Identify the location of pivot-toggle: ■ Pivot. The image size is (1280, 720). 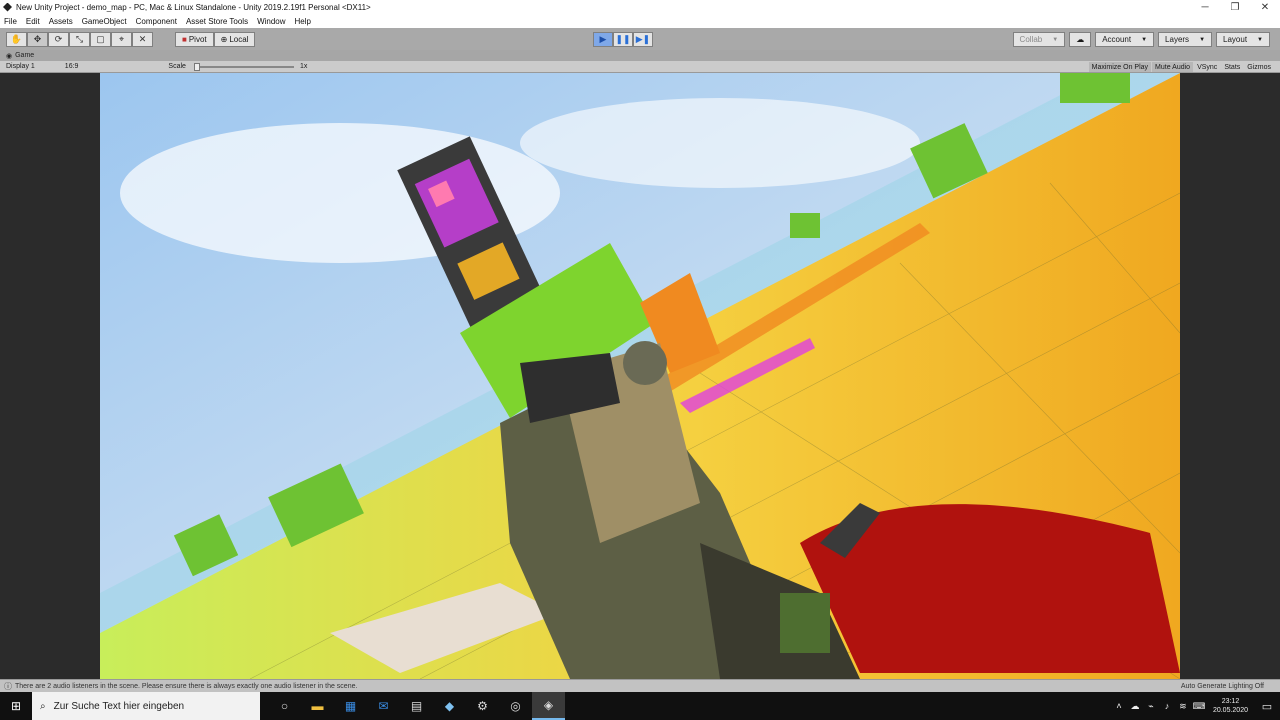
(194, 39).